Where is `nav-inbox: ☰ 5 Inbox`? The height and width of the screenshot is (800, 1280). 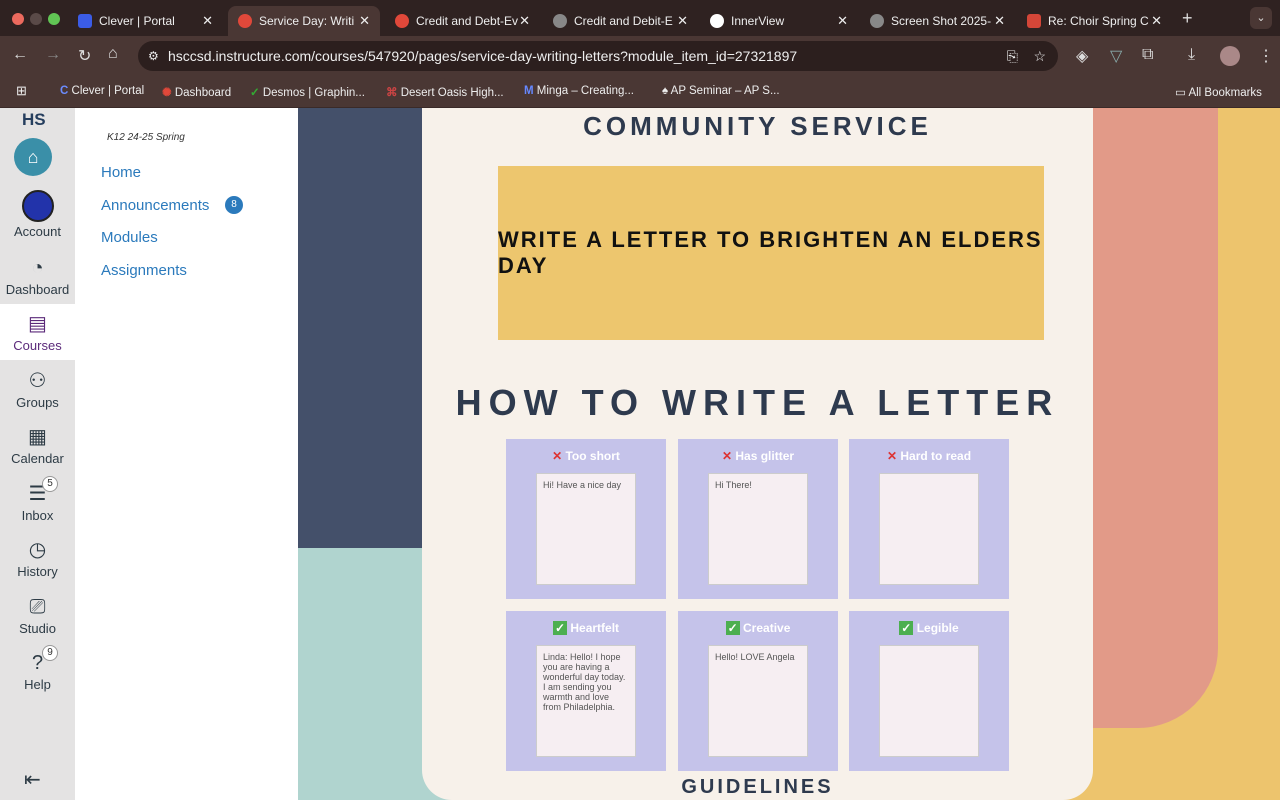 nav-inbox: ☰ 5 Inbox is located at coordinates (37, 499).